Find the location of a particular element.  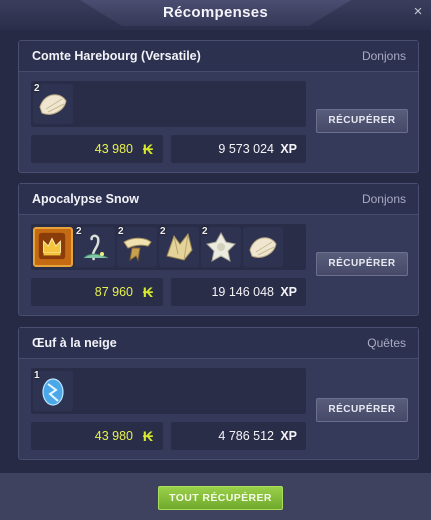

claim-all-button: TOUT RÉCUPÉRER is located at coordinates (220, 498).